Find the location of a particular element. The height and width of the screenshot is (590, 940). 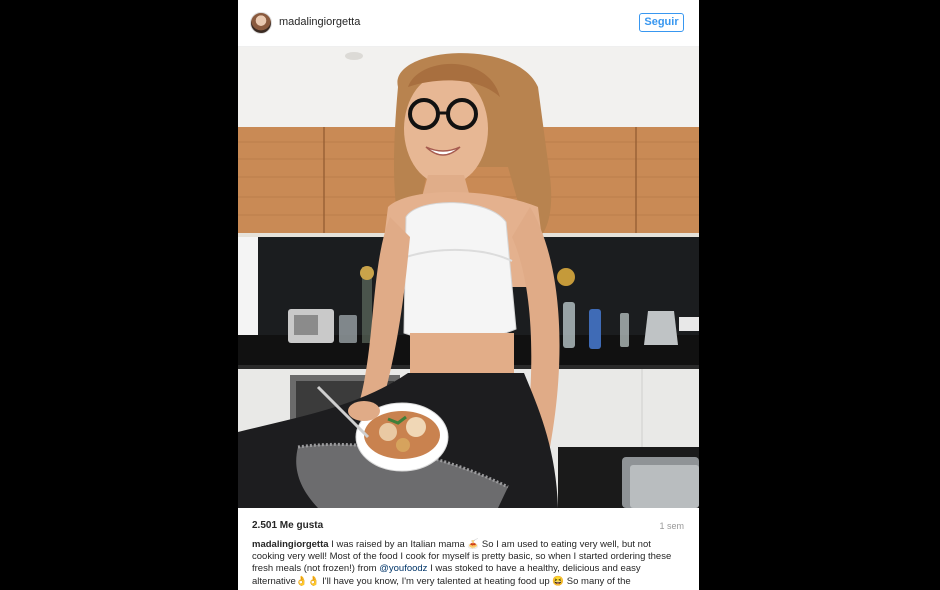

likes-count: 2.501 Me gusta is located at coordinates (287, 525).